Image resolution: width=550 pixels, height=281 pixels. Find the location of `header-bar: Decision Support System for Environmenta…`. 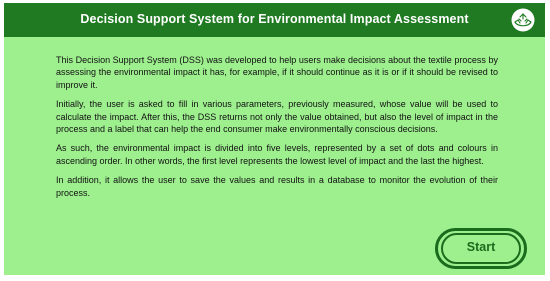

header-bar: Decision Support System for Environmenta… is located at coordinates (274, 20).